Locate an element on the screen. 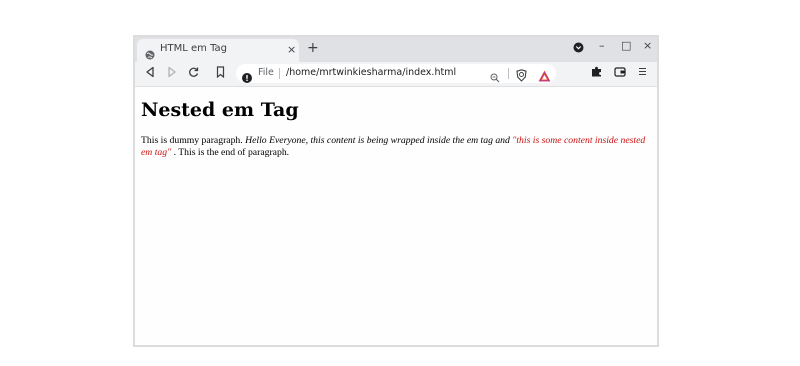 This screenshot has width=800, height=366. back-icon is located at coordinates (150, 72).